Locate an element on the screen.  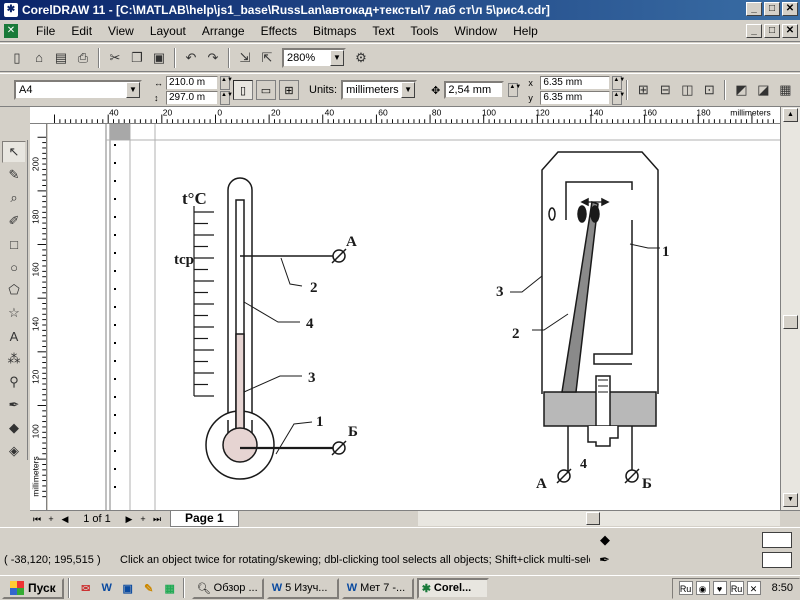
menu-bitmaps: Bitmaps is located at coordinates (334, 31).